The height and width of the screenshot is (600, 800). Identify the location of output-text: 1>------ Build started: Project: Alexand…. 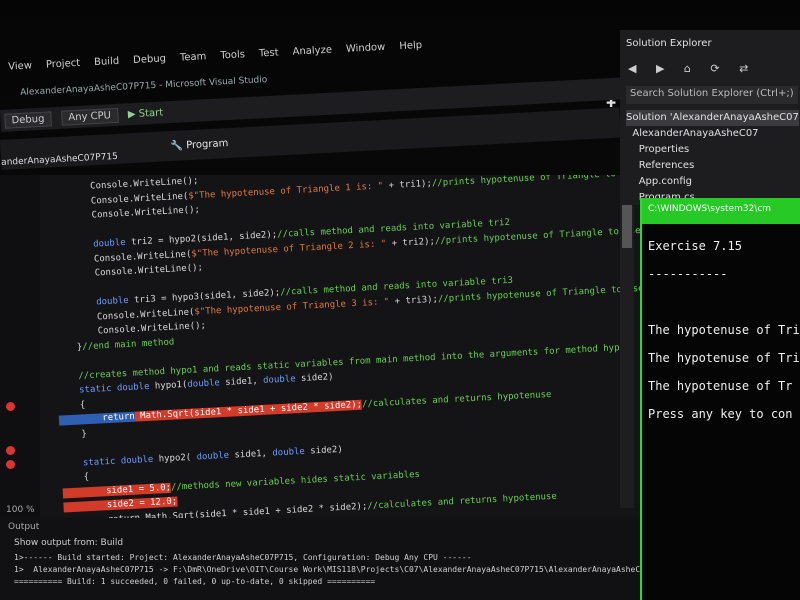
(332, 570).